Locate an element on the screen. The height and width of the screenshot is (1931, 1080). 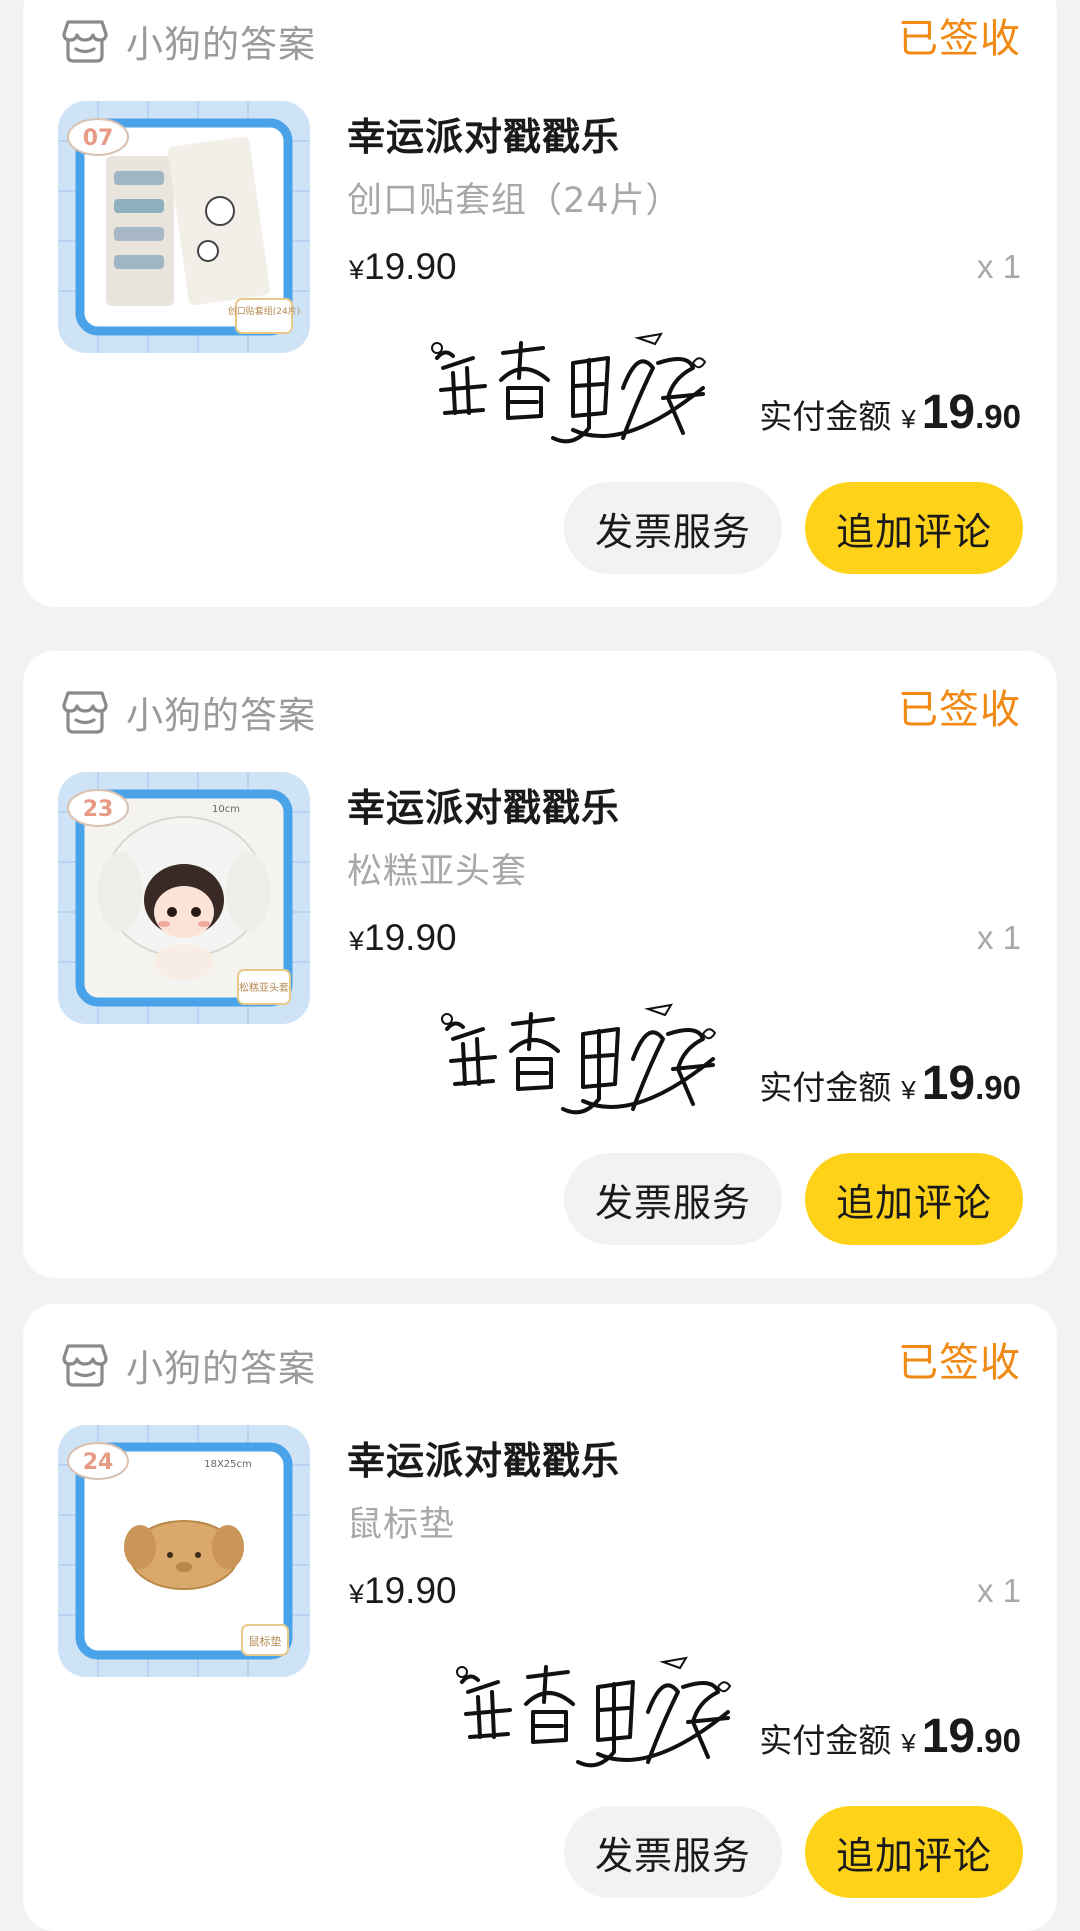
thumb-number: 07 is located at coordinates (98, 138).